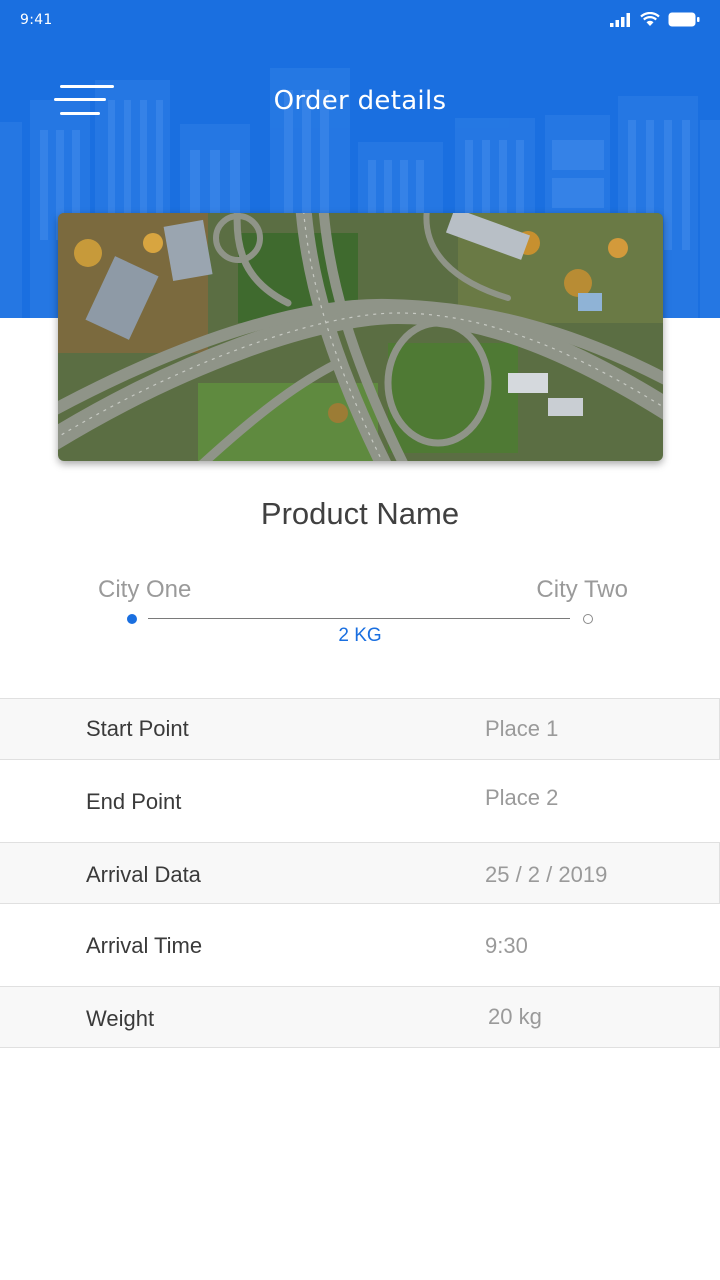  Describe the element at coordinates (360, 513) in the screenshot. I see `product-name: Product Name` at that location.